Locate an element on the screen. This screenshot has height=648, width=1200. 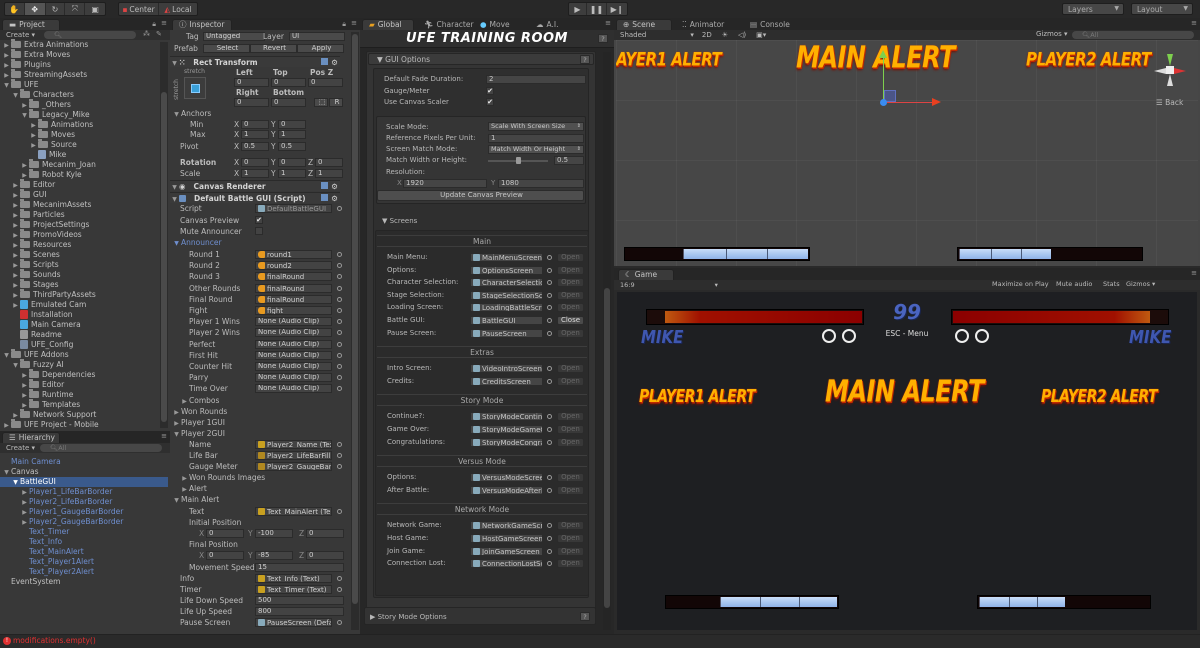
project-item: ▶ Mecanim_Joan is located at coordinates (85, 164).